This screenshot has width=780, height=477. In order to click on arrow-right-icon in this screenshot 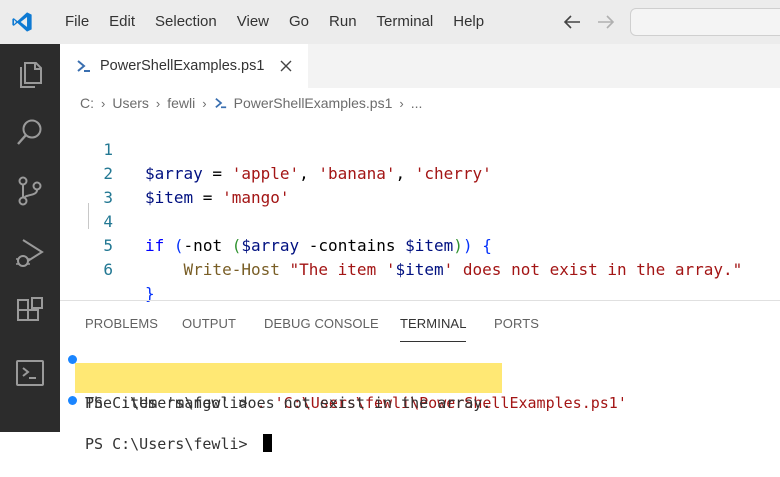, I will do `click(606, 22)`.